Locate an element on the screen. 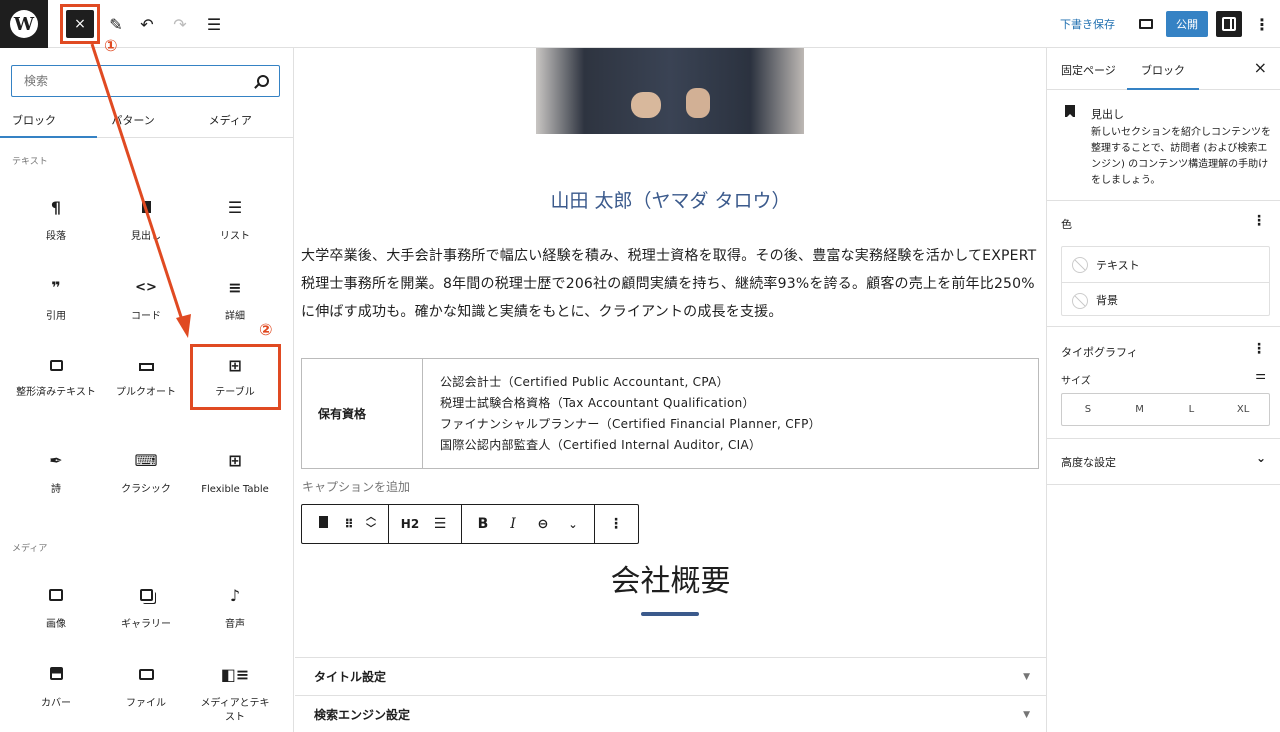  inserter-tabs: ブロック パターン メディア is located at coordinates (147, 120).